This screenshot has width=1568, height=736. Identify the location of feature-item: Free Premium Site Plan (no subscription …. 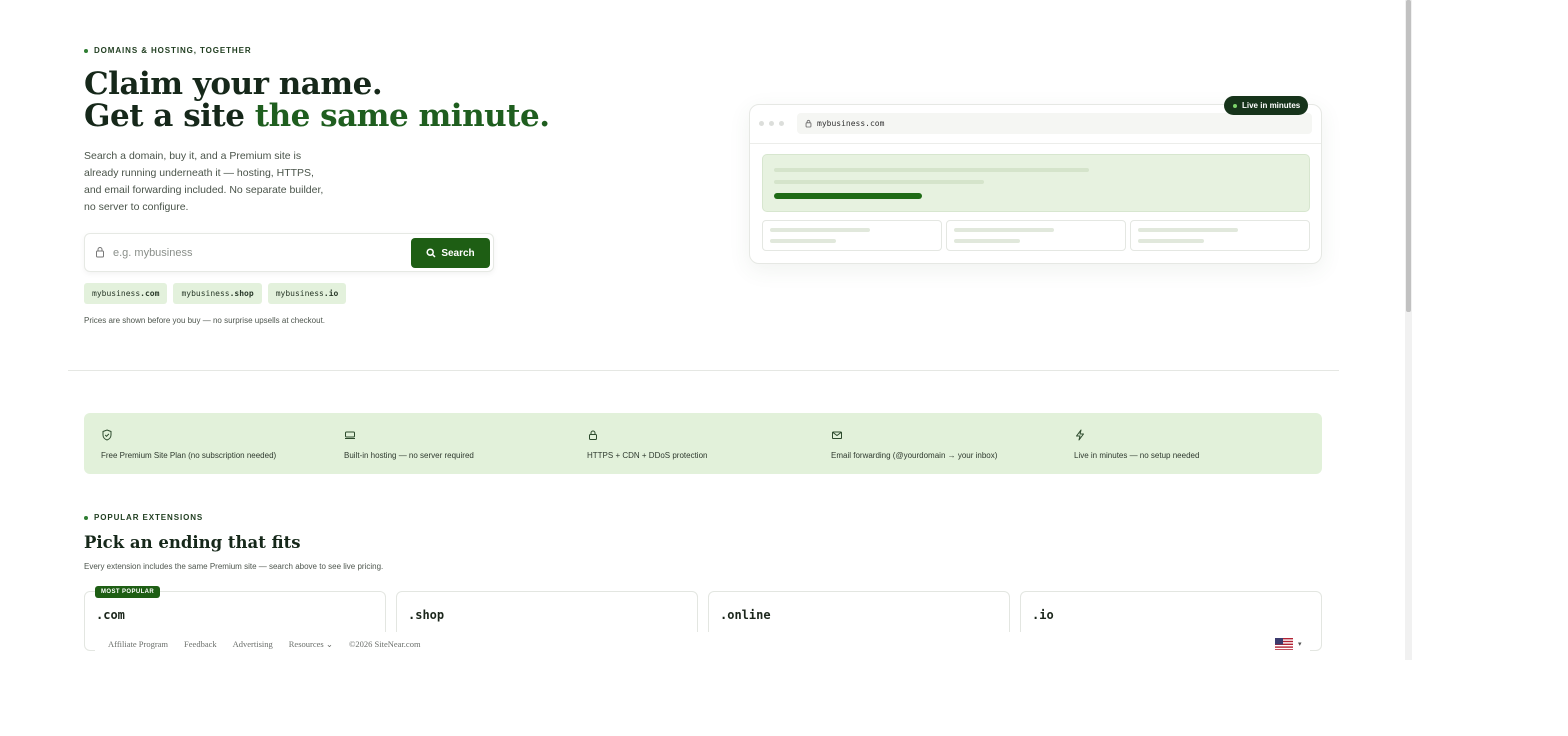
(188, 446).